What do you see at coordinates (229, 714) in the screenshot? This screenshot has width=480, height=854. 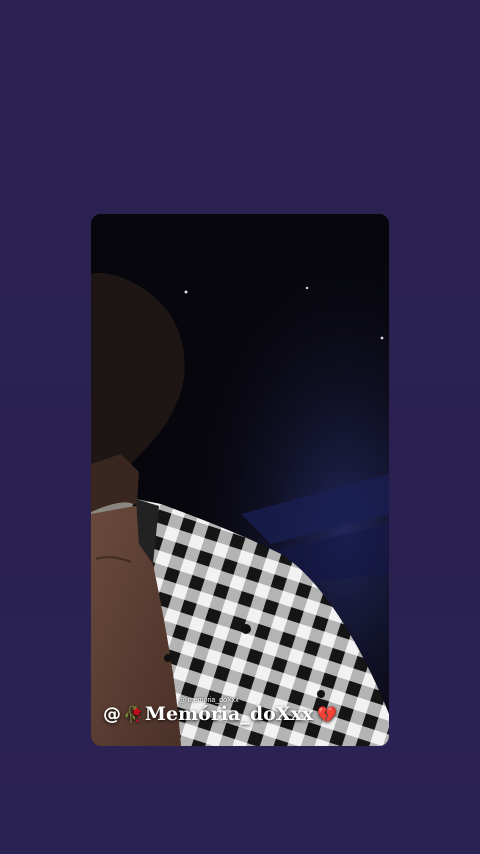 I see `story-handle-name: Memória_doXxx` at bounding box center [229, 714].